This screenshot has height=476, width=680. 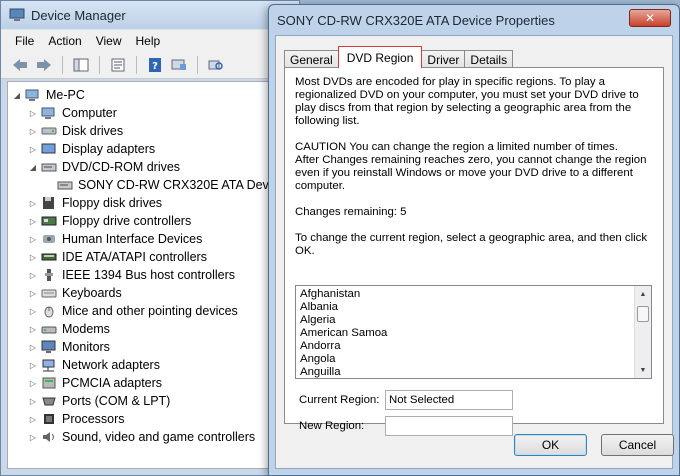 What do you see at coordinates (49, 257) in the screenshot?
I see `ide-icon` at bounding box center [49, 257].